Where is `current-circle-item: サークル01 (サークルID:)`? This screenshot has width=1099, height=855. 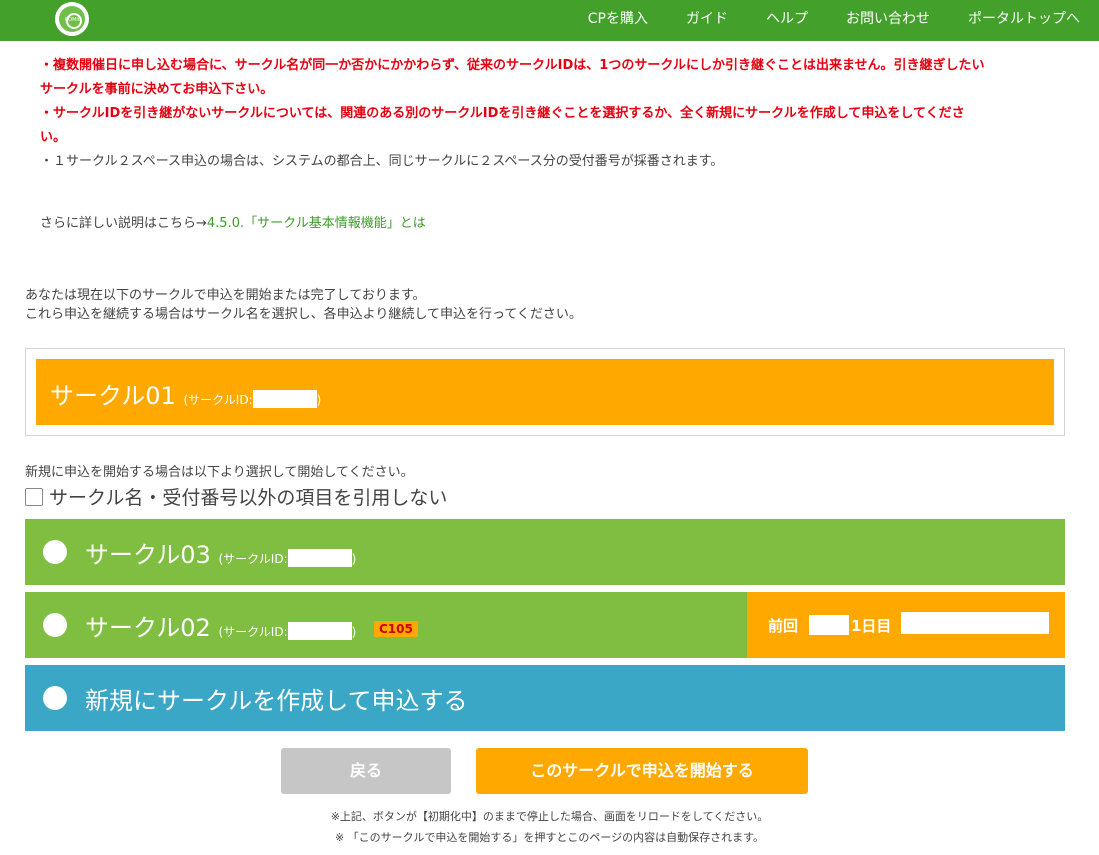 current-circle-item: サークル01 (サークルID:) is located at coordinates (545, 392).